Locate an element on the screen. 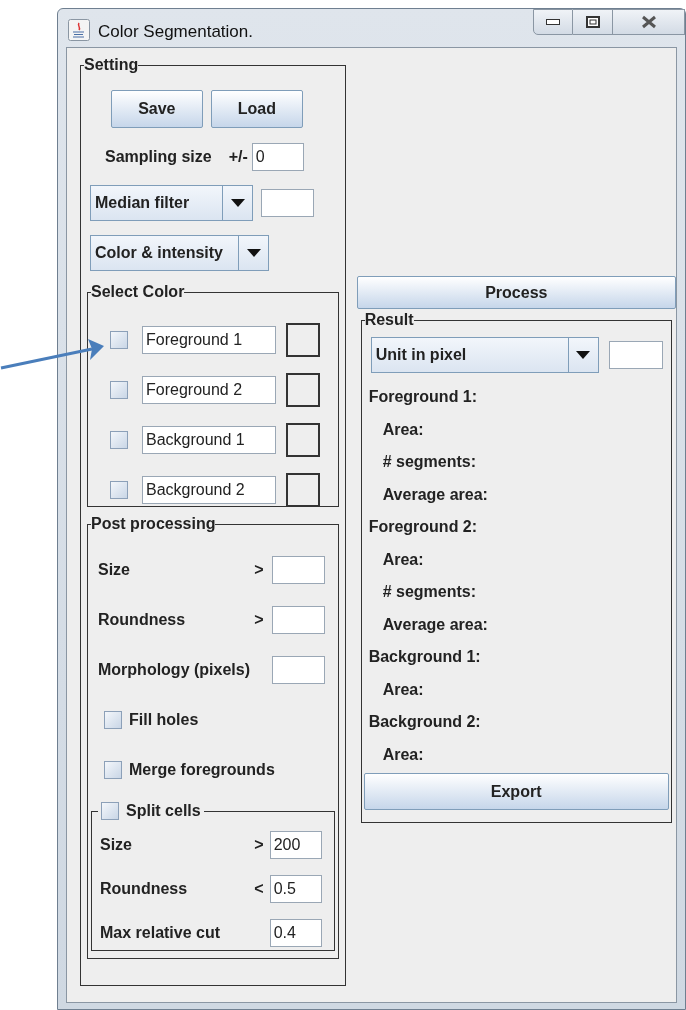  color-name-field: Background 1 is located at coordinates (209, 440).